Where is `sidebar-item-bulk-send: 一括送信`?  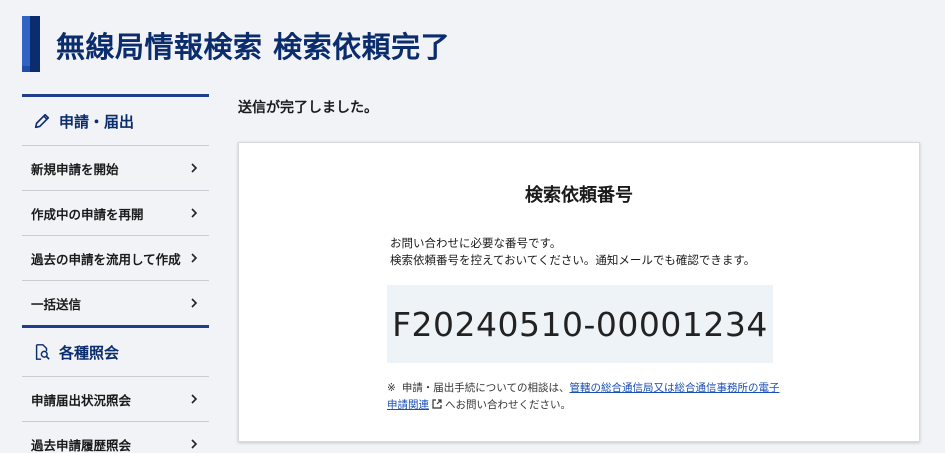
sidebar-item-bulk-send: 一括送信 is located at coordinates (115, 302).